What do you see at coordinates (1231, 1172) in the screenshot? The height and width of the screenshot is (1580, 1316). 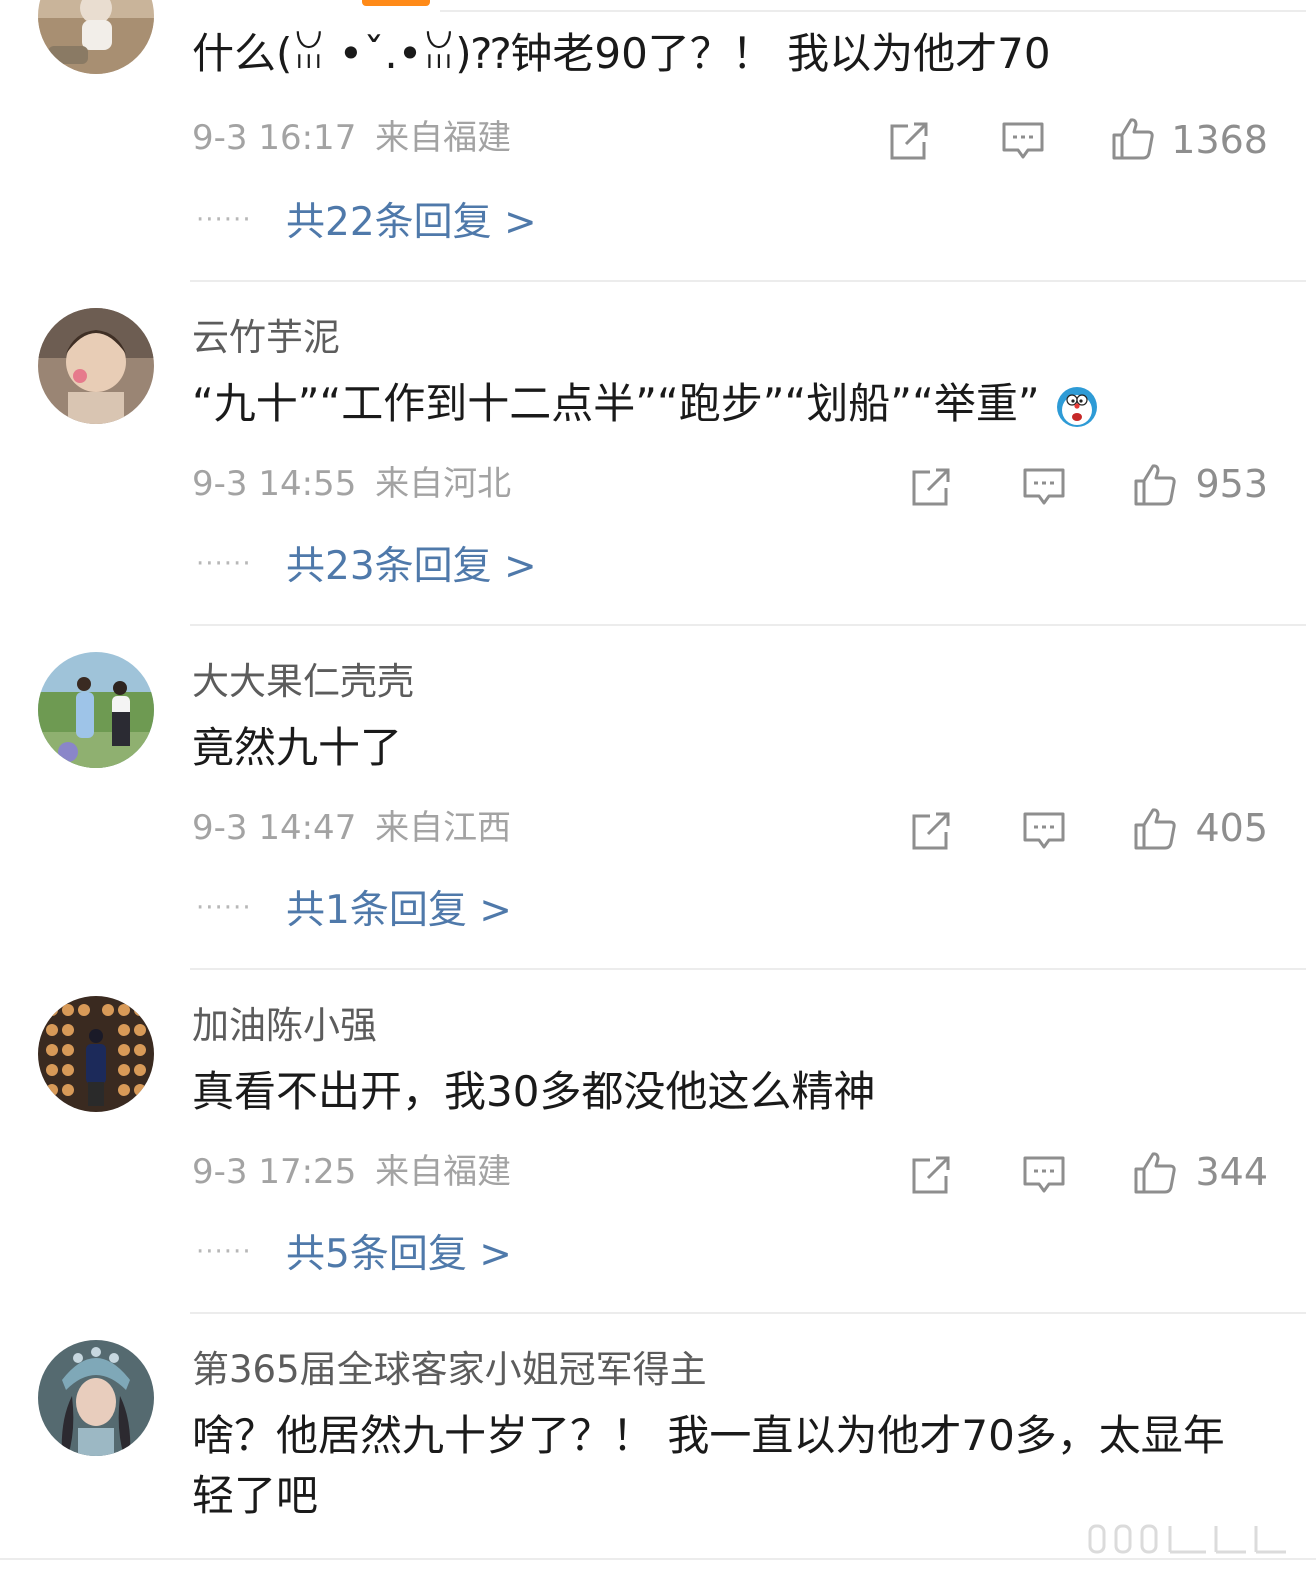 I see `like-count: 344` at bounding box center [1231, 1172].